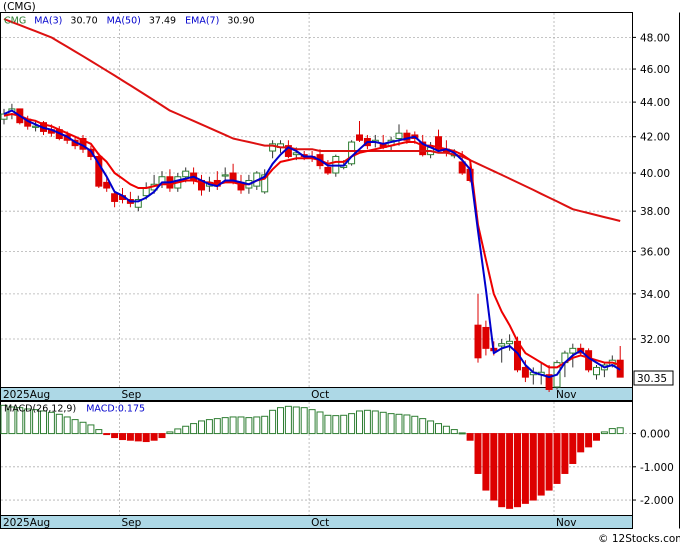  What do you see at coordinates (124, 21) in the screenshot?
I see `legend-ma50-label: MA(50)` at bounding box center [124, 21].